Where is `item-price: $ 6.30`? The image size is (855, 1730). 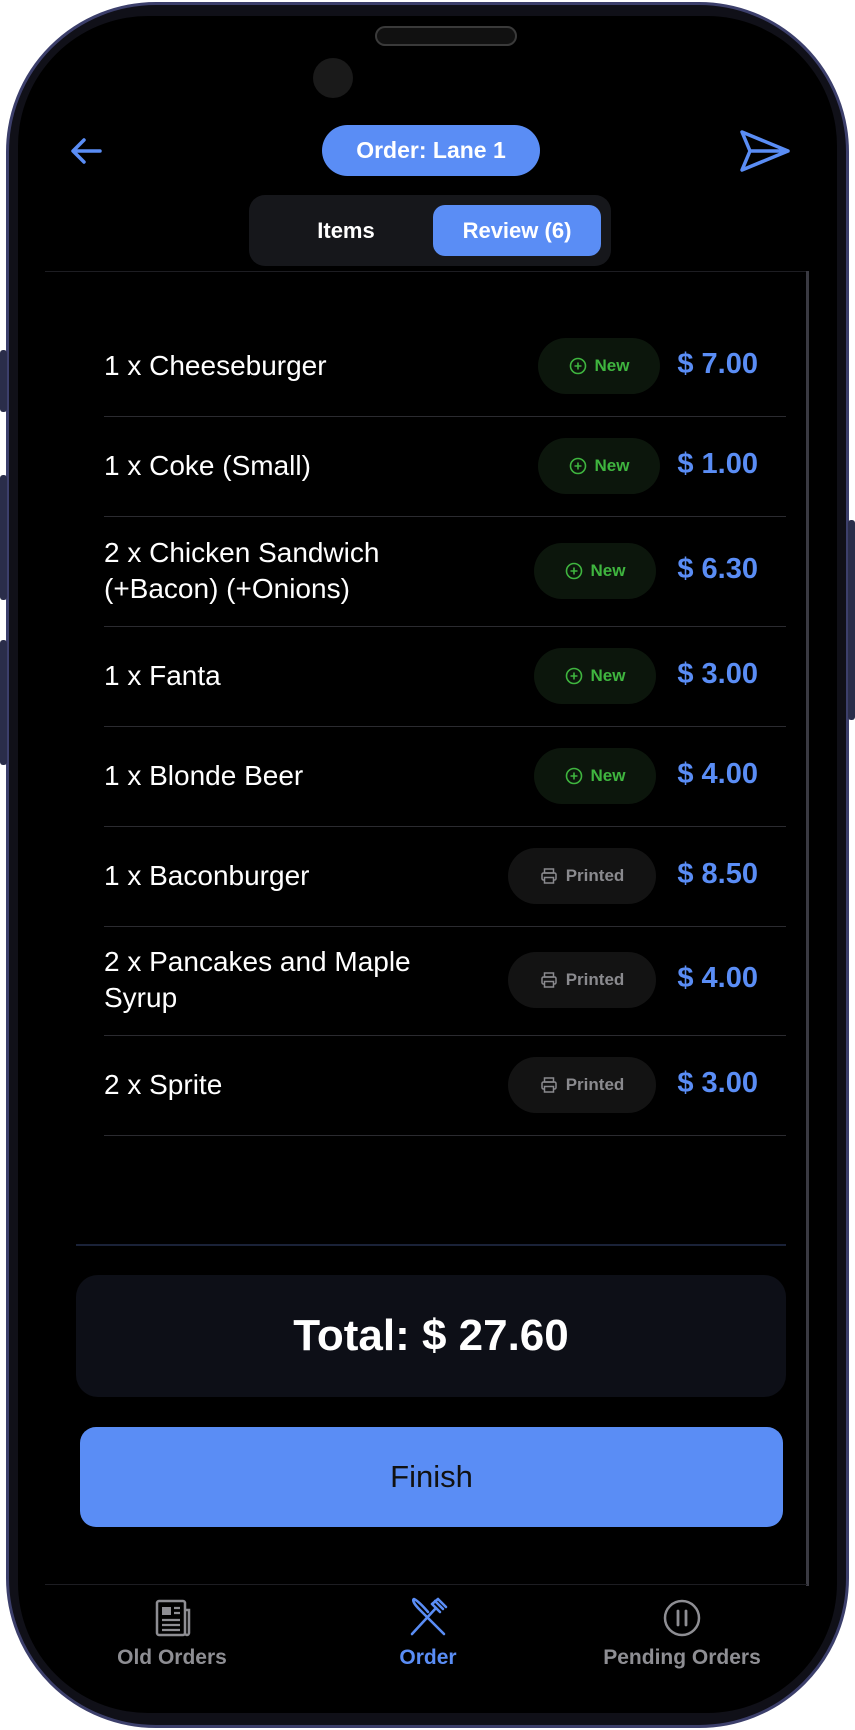
item-price: $ 6.30 is located at coordinates (717, 569).